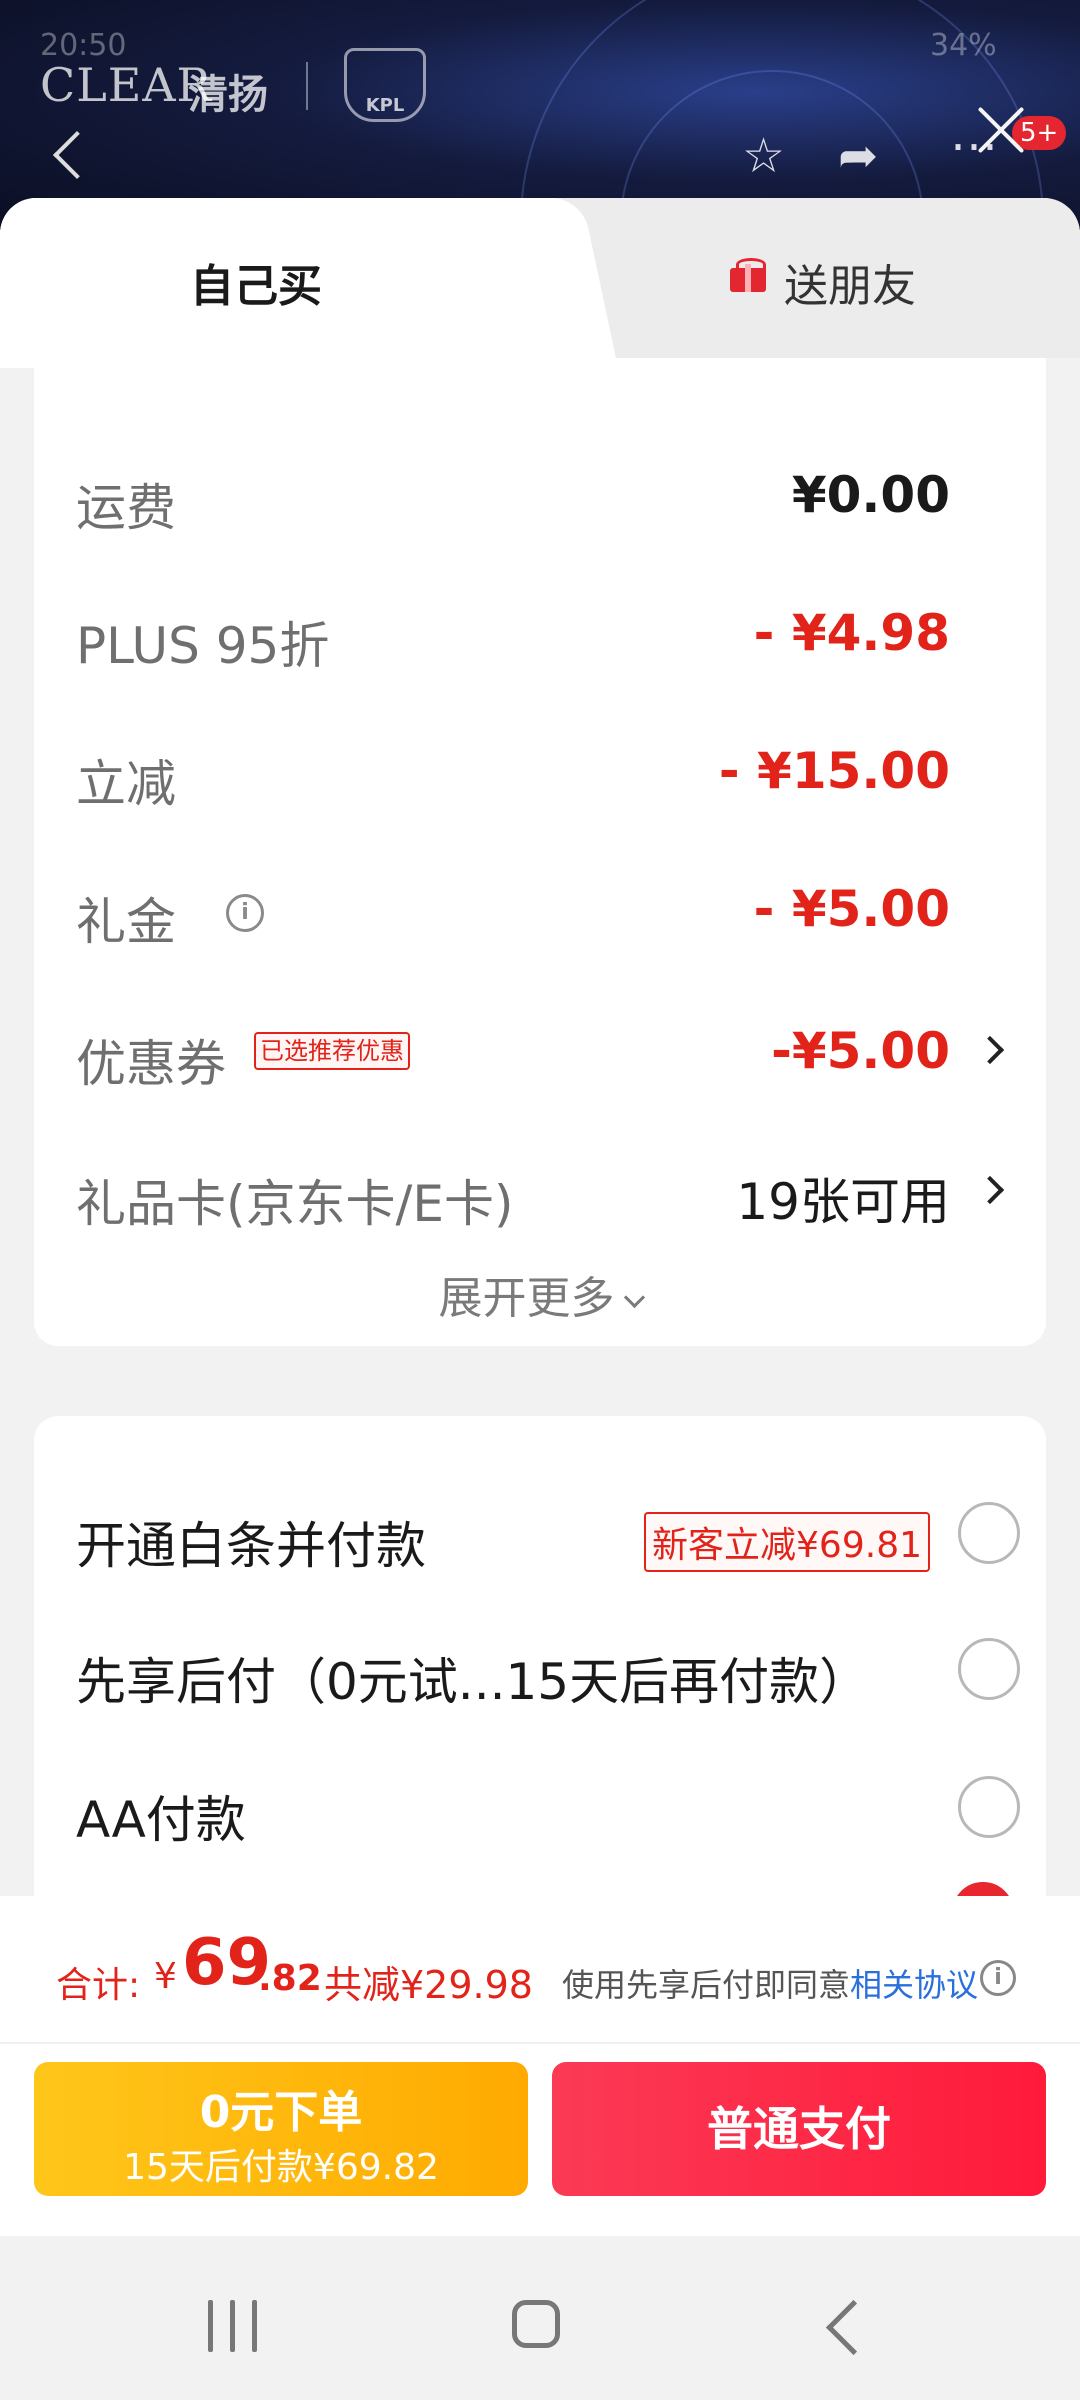  I want to click on payment-option-label: 开通白条并付款, so click(251, 1546).